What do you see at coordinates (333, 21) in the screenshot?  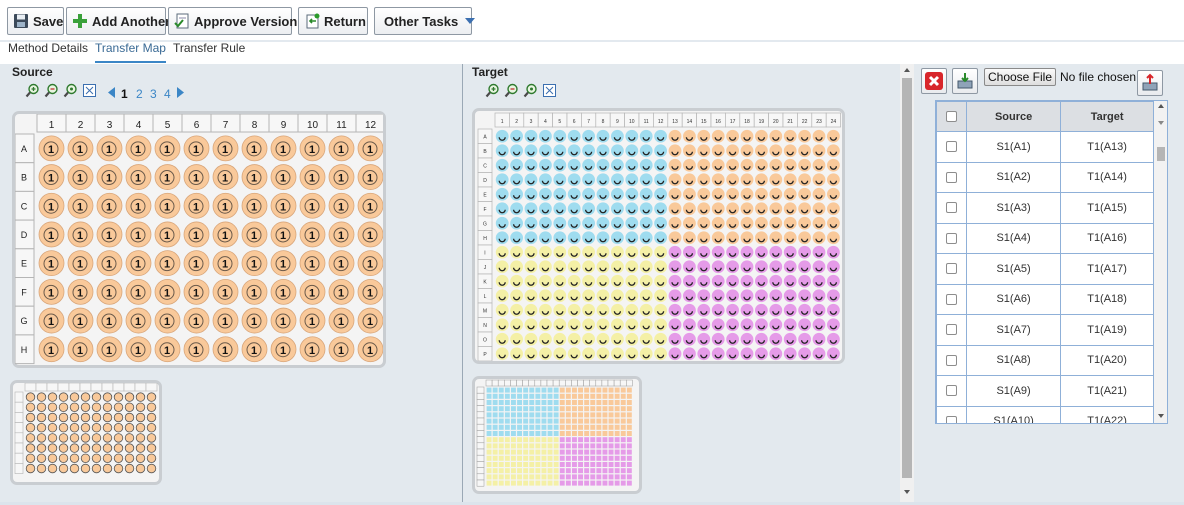 I see `return-button: Return` at bounding box center [333, 21].